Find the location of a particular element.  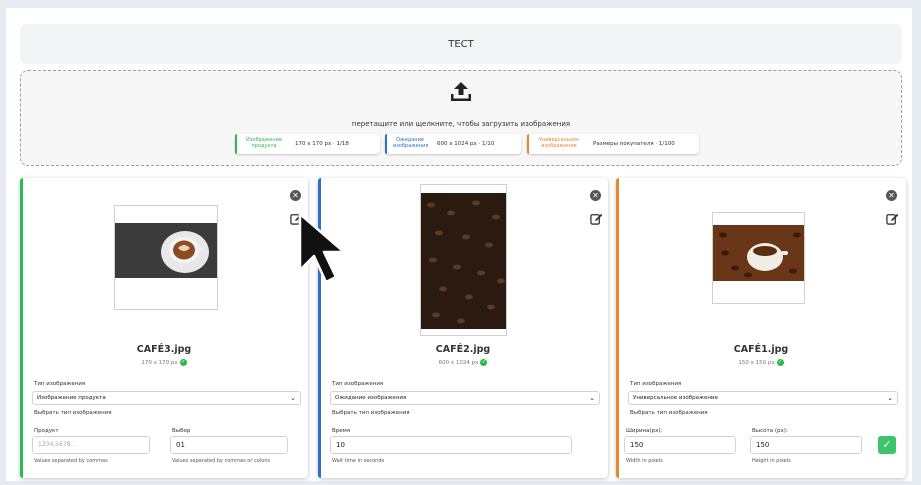

coffee-beans-image is located at coordinates (463, 261).